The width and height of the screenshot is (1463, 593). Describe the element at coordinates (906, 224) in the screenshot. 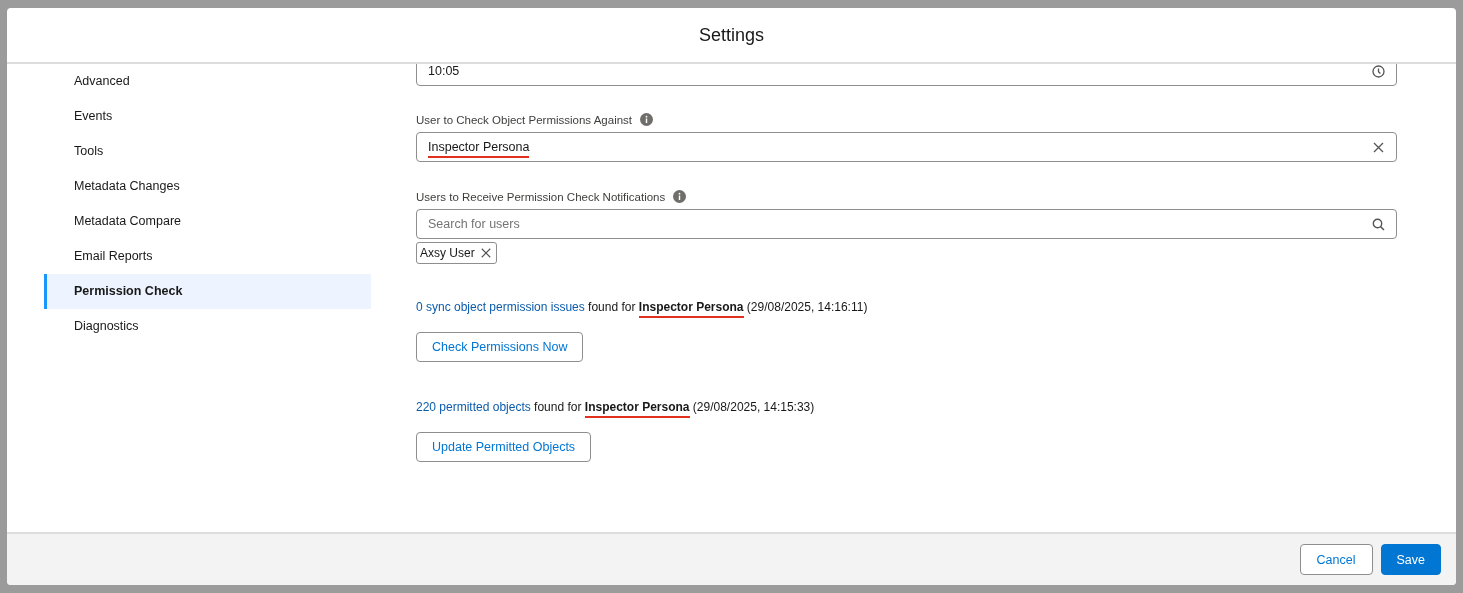

I see `search-field: Search for users` at that location.